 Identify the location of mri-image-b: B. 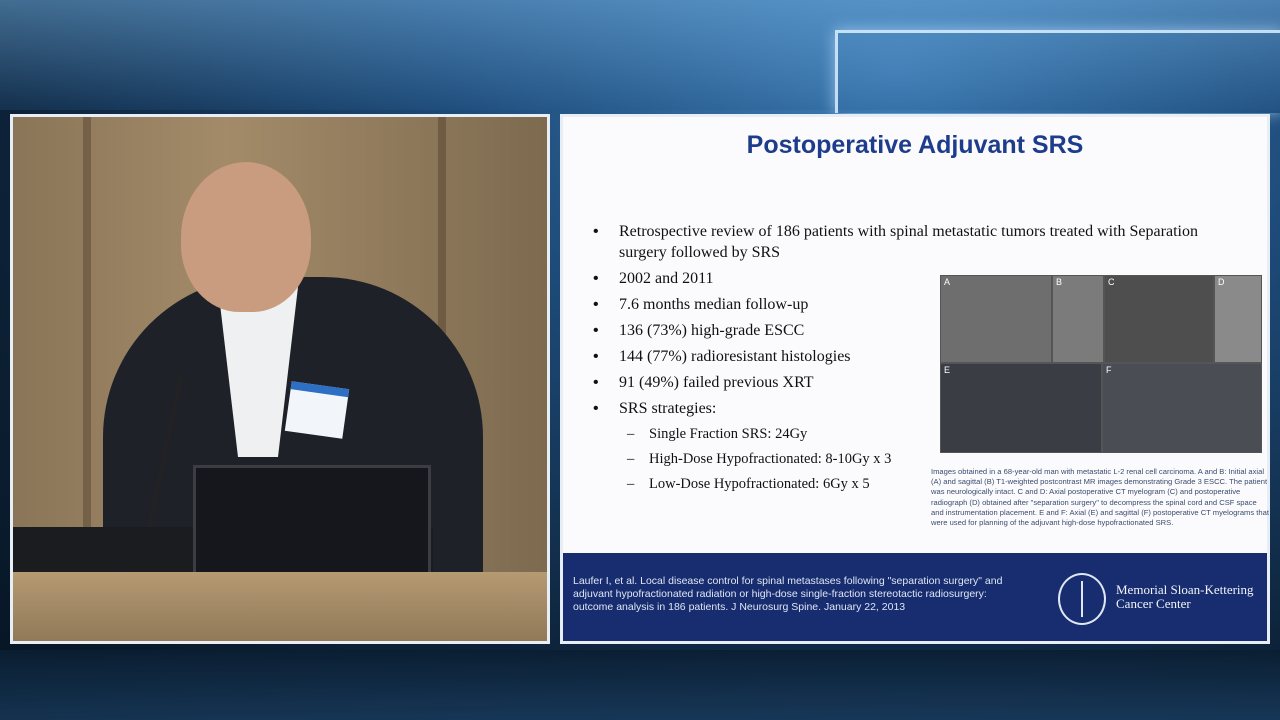
(1078, 319).